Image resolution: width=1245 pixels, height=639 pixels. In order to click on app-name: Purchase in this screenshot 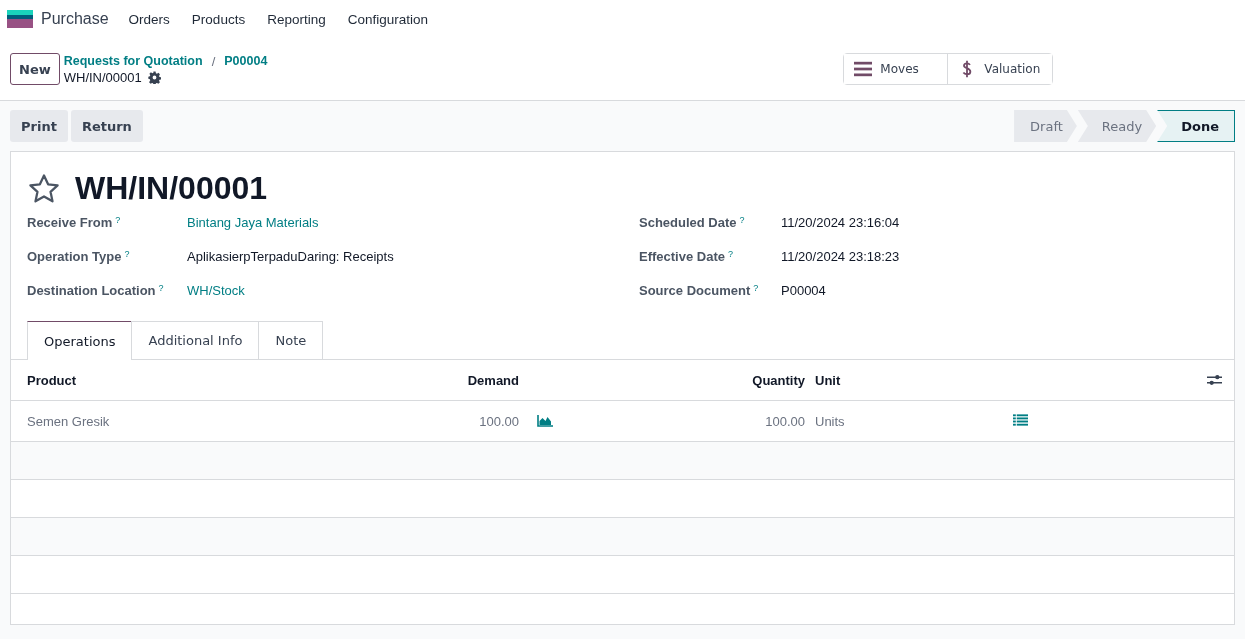, I will do `click(75, 19)`.